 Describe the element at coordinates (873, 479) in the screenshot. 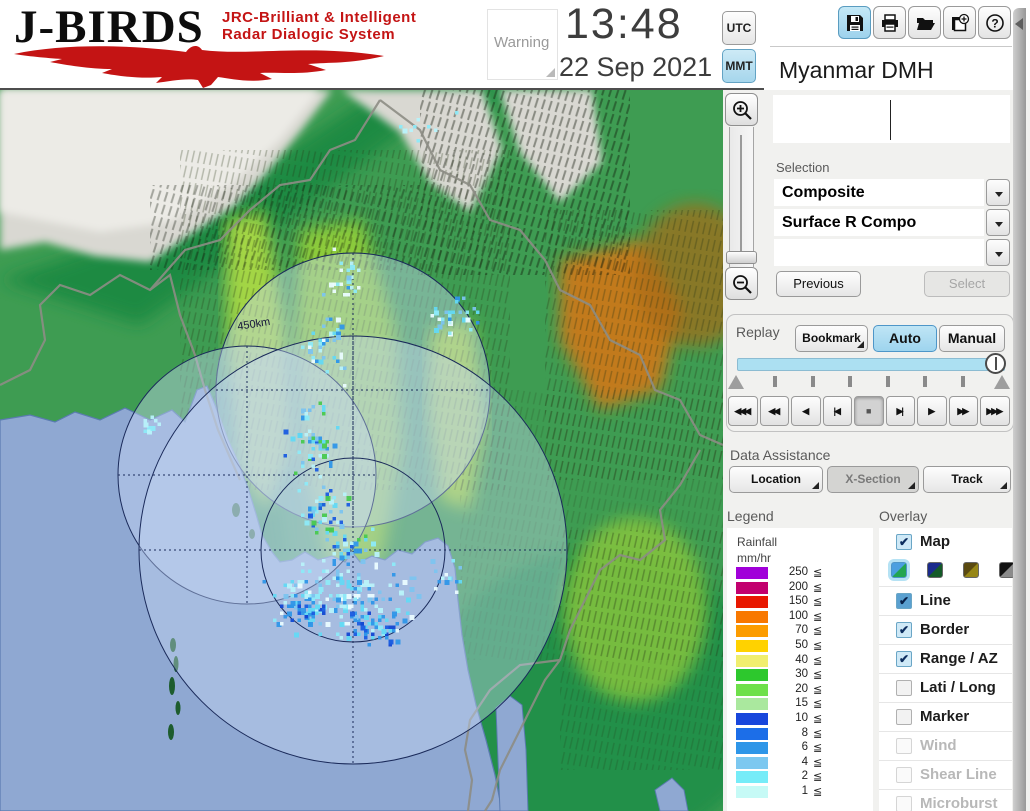

I see `x-section-button: X-Section` at that location.